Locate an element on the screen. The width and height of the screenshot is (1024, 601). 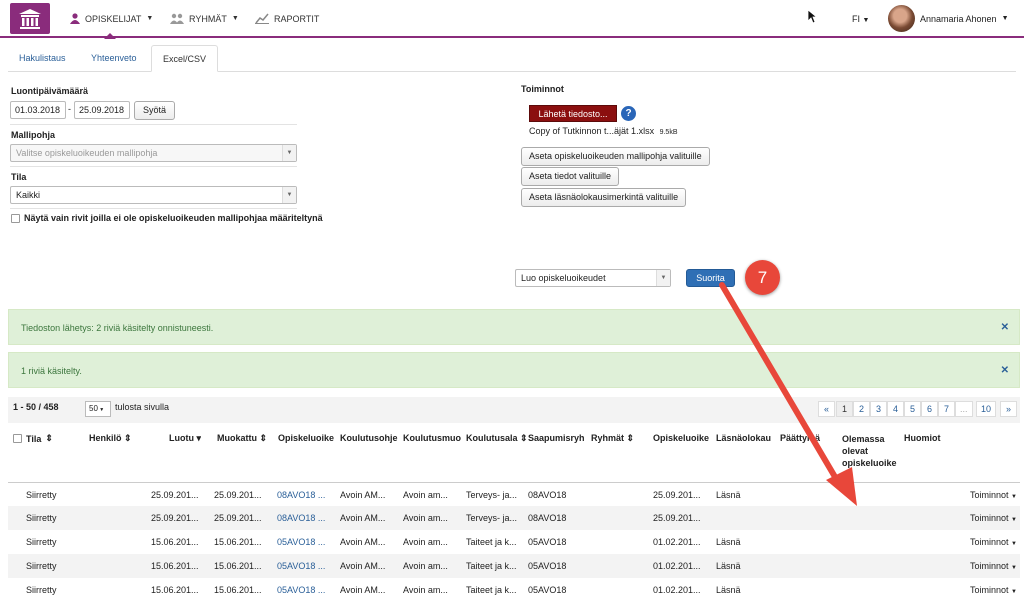
column-header-luotu: Luotu ▾ is located at coordinates (185, 438).